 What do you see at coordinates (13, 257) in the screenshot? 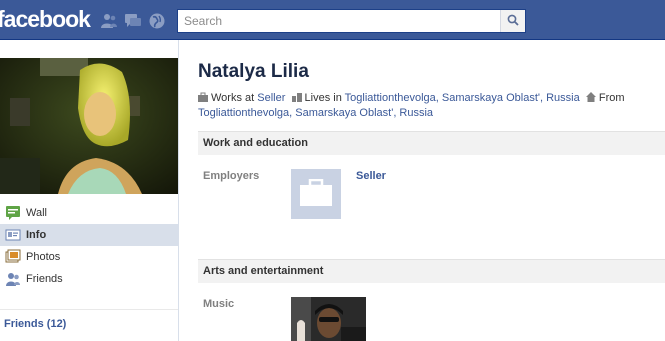
I see `photos-icon` at bounding box center [13, 257].